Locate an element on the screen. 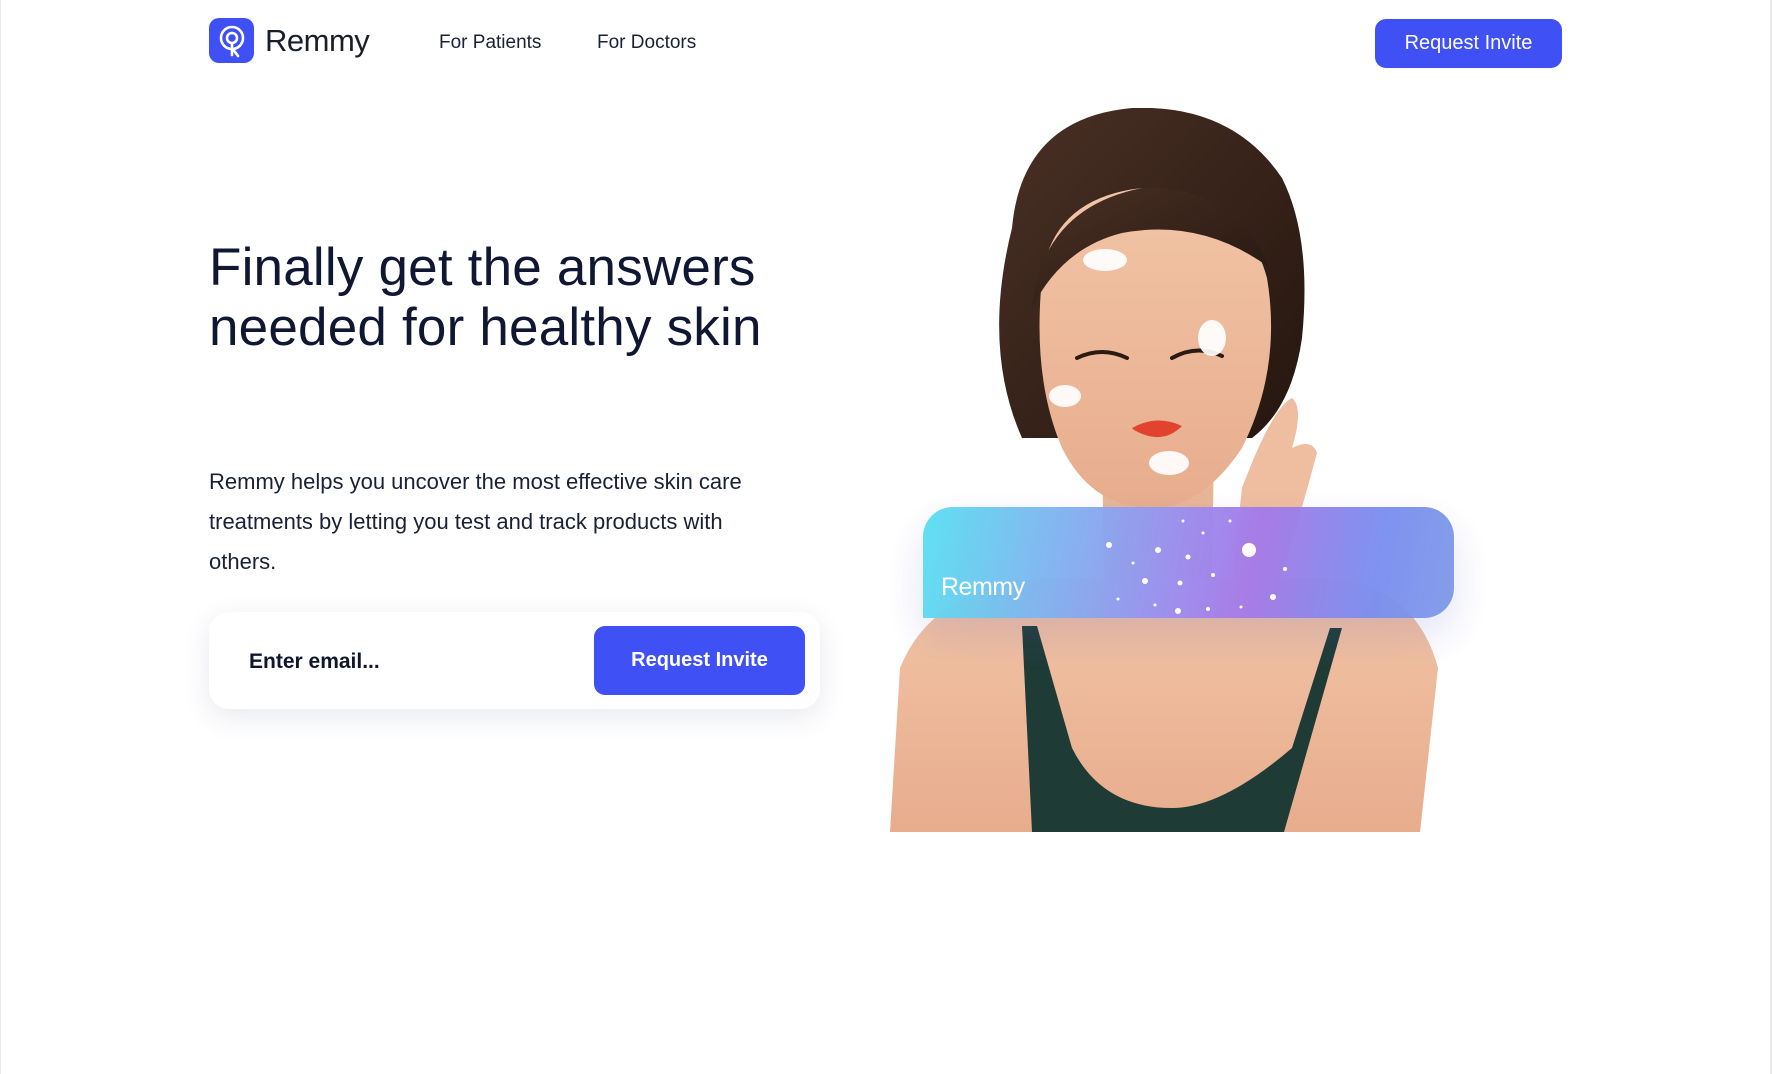 The height and width of the screenshot is (1074, 1772). remmy-brand-card: Remmy is located at coordinates (1188, 562).